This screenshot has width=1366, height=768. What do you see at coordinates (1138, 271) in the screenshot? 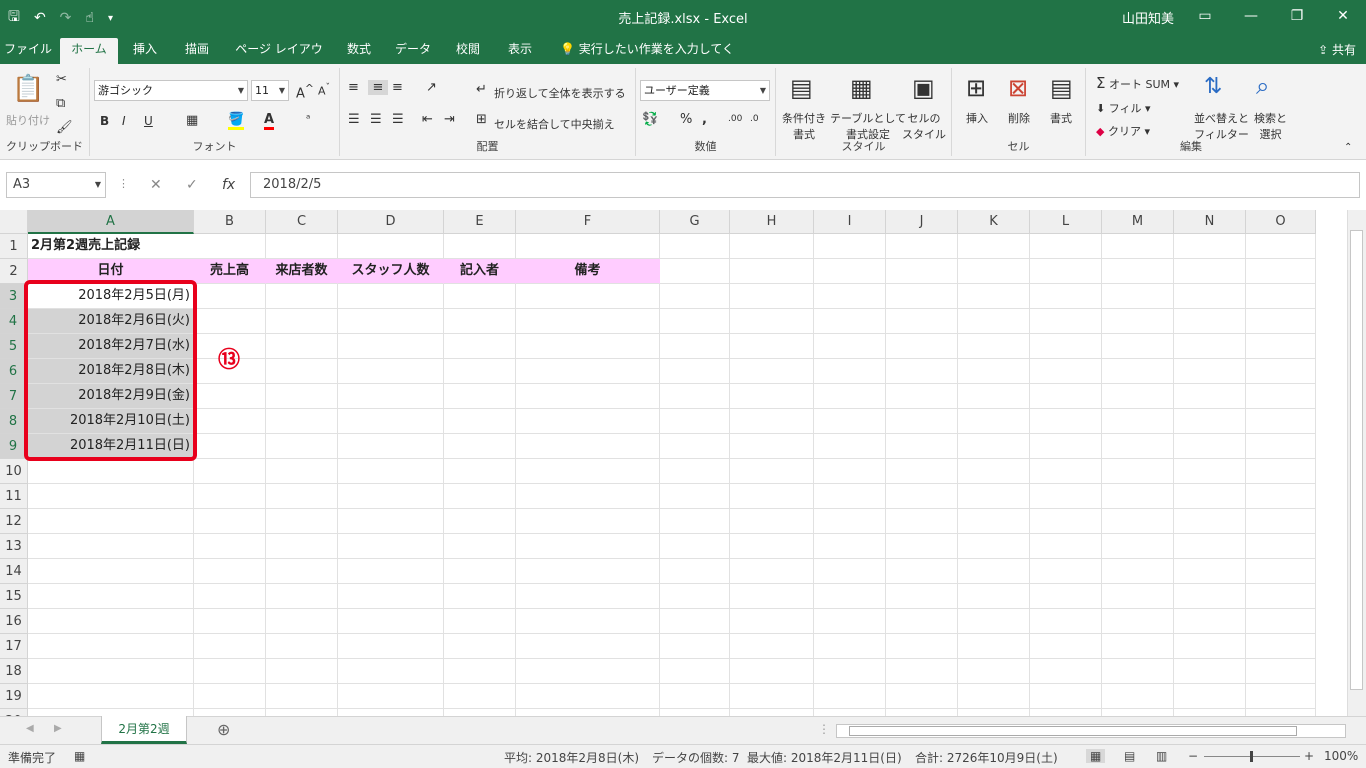
I see `cell-m2` at bounding box center [1138, 271].